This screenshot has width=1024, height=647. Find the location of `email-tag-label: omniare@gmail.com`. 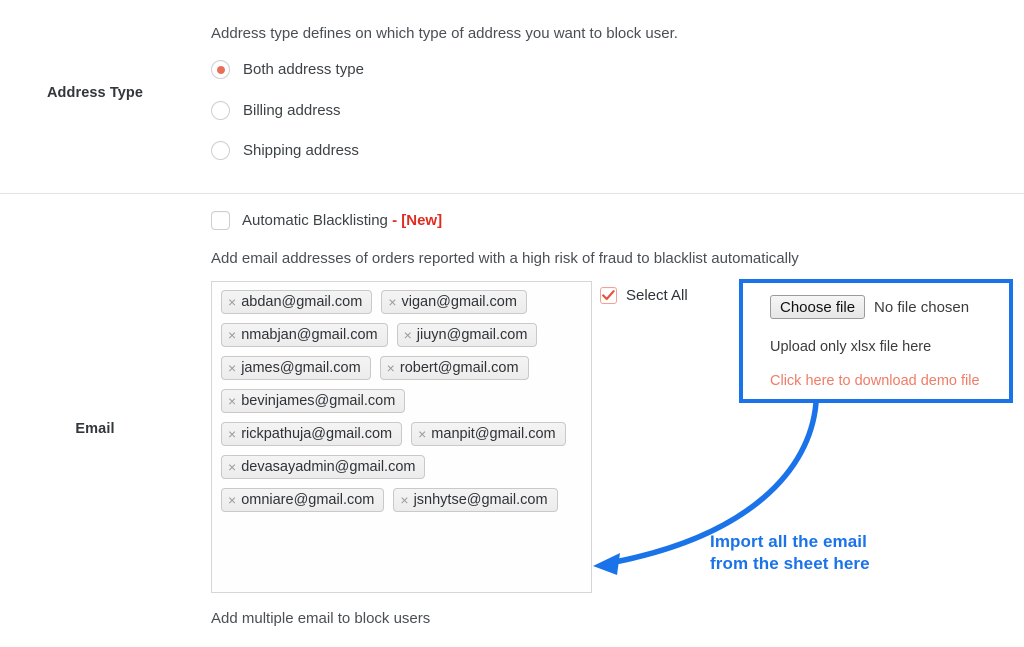

email-tag-label: omniare@gmail.com is located at coordinates (308, 499).